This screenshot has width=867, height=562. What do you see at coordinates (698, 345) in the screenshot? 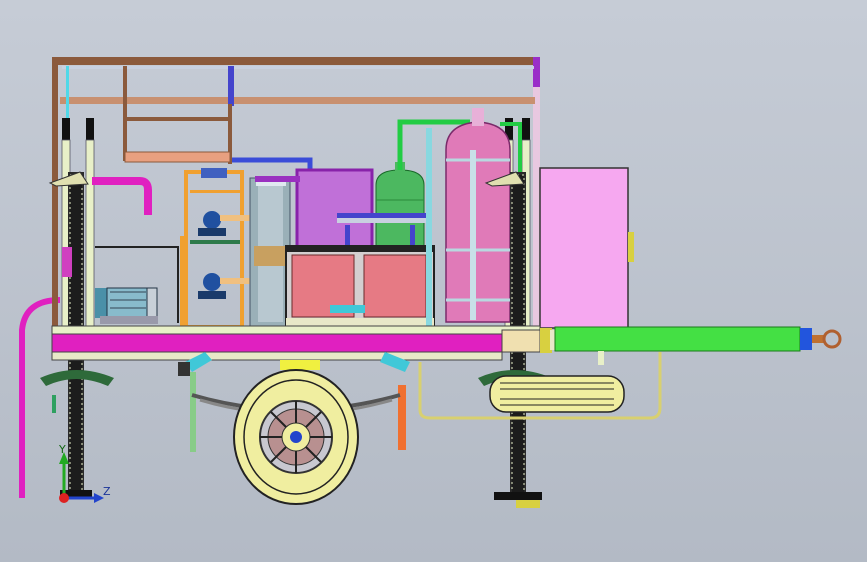
I see `tow-bar` at bounding box center [698, 345].